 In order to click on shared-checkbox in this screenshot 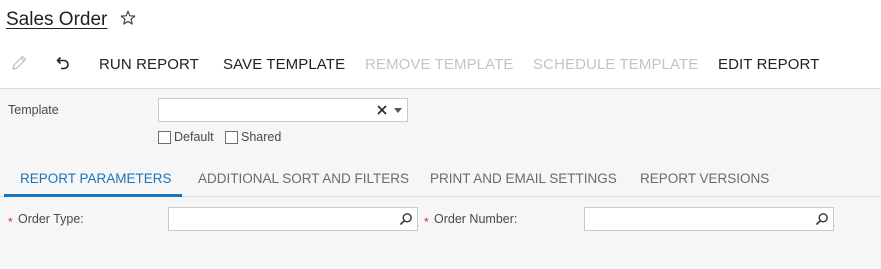, I will do `click(231, 137)`.